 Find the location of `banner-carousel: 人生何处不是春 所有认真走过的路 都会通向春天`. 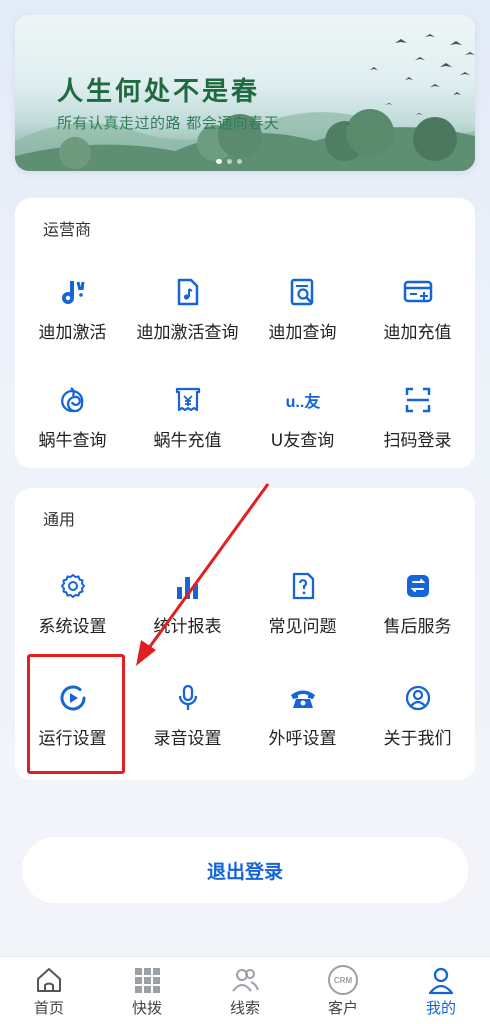

banner-carousel: 人生何处不是春 所有认真走过的路 都会通向春天 is located at coordinates (245, 93).